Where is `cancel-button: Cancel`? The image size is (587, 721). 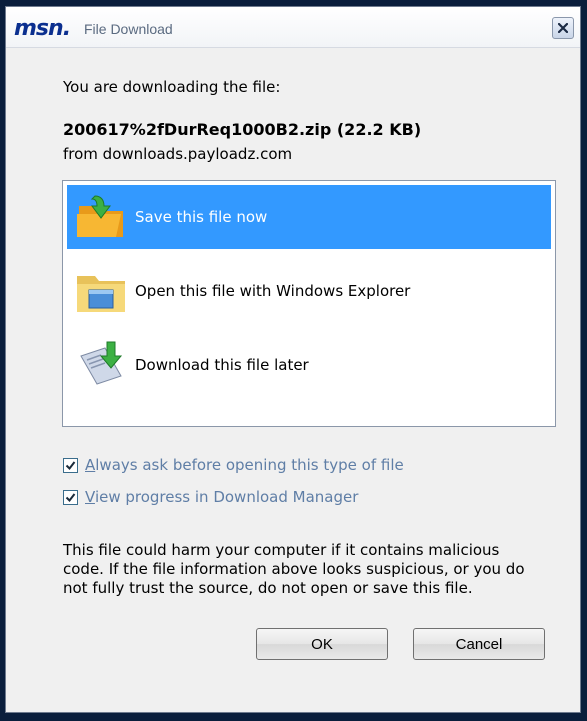
cancel-button: Cancel is located at coordinates (479, 644).